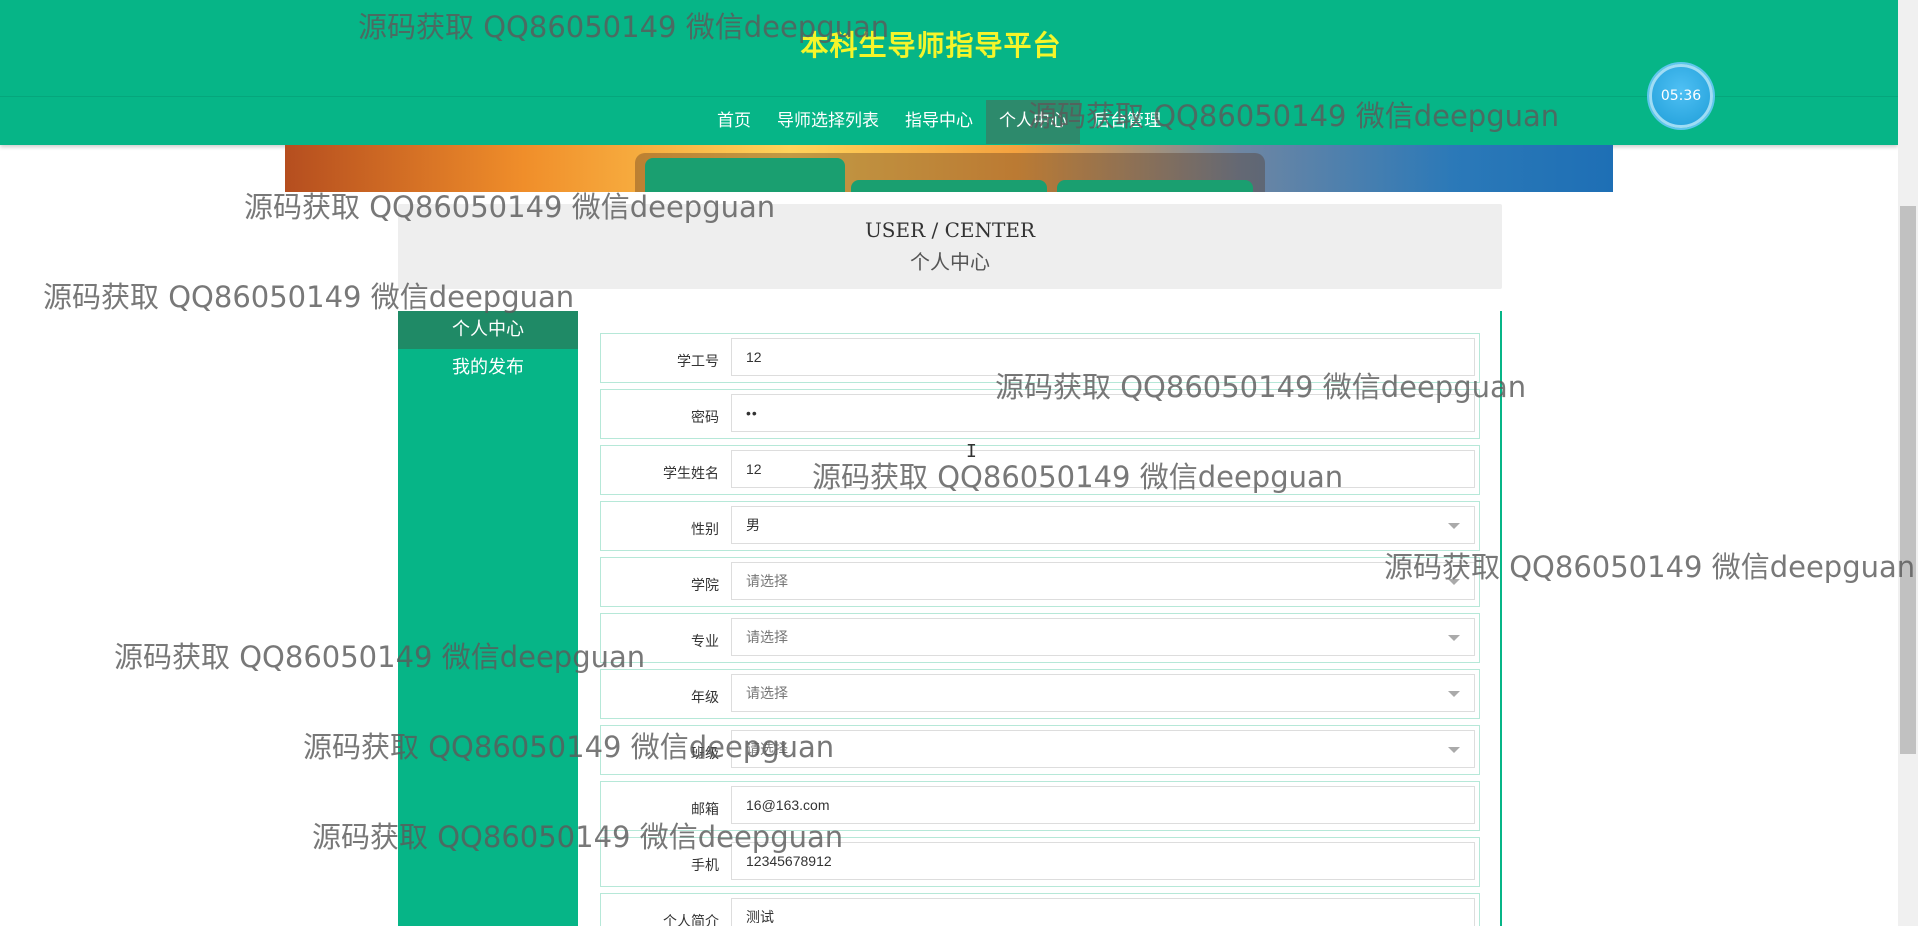  Describe the element at coordinates (691, 920) in the screenshot. I see `field-label: 个人简介` at that location.